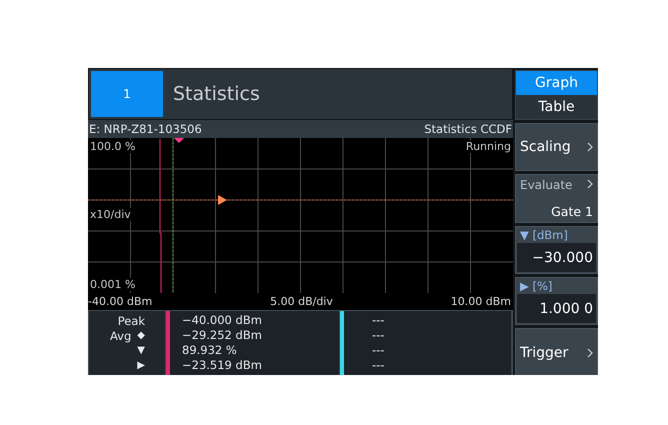  What do you see at coordinates (141, 365) in the screenshot?
I see `marker-symbol: ▶` at bounding box center [141, 365].